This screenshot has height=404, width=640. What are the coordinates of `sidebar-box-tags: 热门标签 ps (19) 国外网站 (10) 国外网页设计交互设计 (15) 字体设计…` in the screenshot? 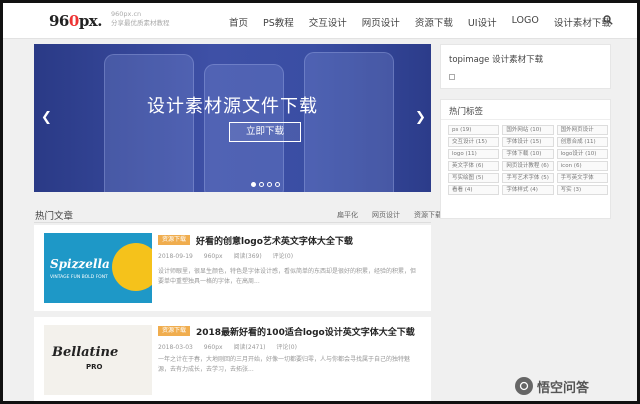 It's located at (525, 159).